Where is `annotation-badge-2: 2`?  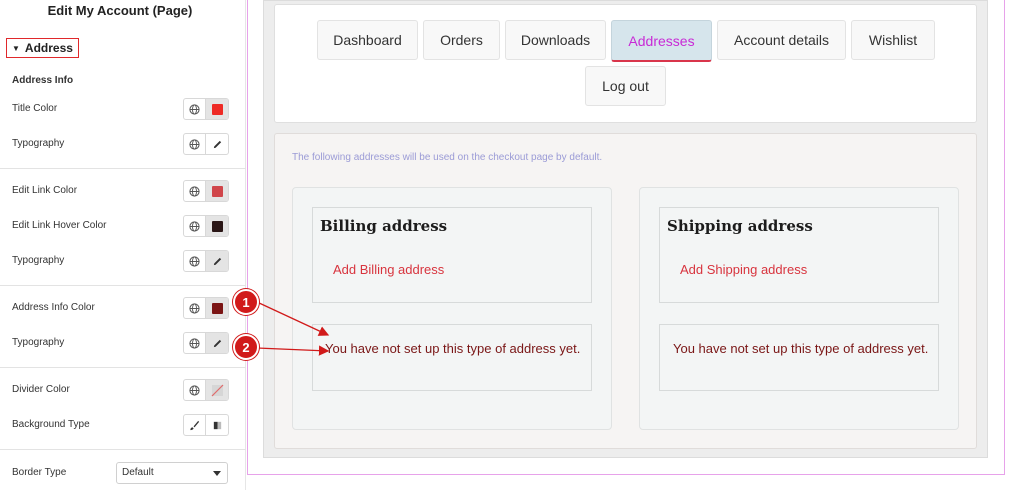 annotation-badge-2: 2 is located at coordinates (246, 347).